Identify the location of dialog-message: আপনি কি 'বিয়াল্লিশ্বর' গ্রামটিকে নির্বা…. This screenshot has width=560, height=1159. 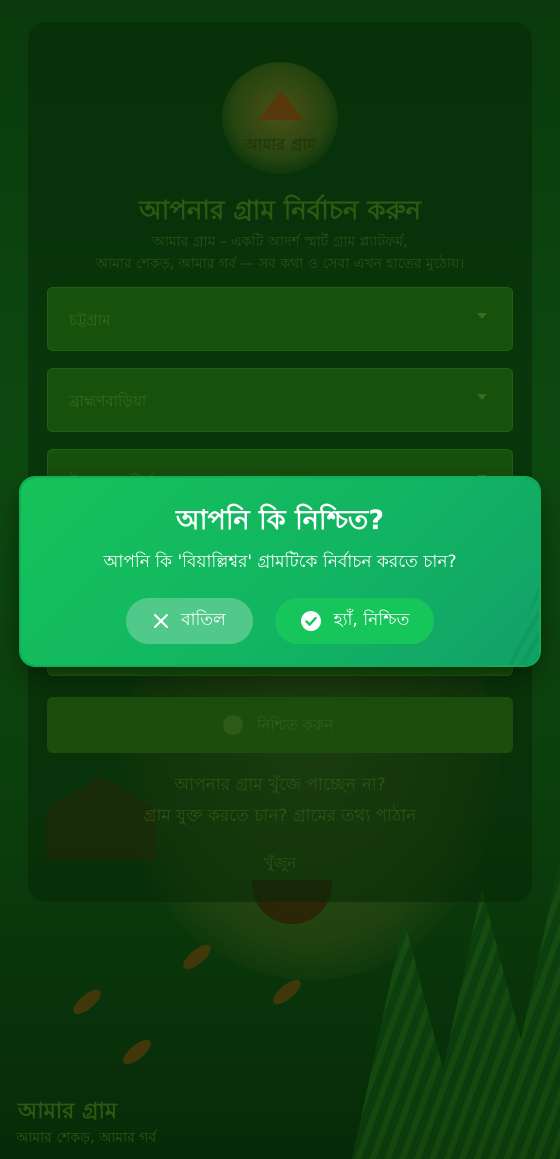
(280, 562).